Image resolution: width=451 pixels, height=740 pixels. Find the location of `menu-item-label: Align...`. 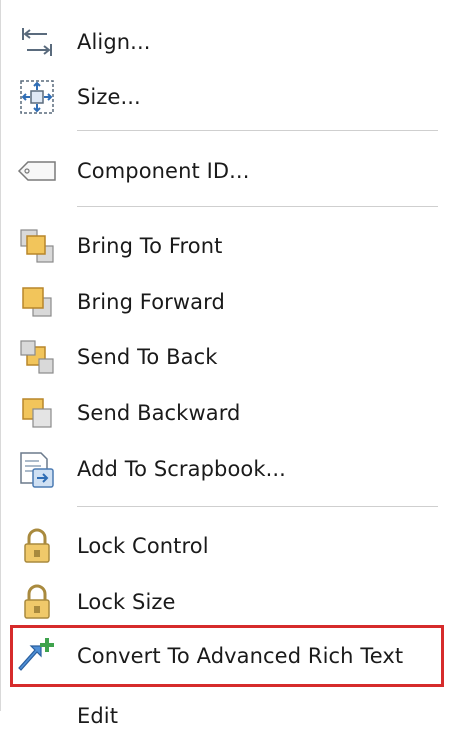

menu-item-label: Align... is located at coordinates (114, 42).